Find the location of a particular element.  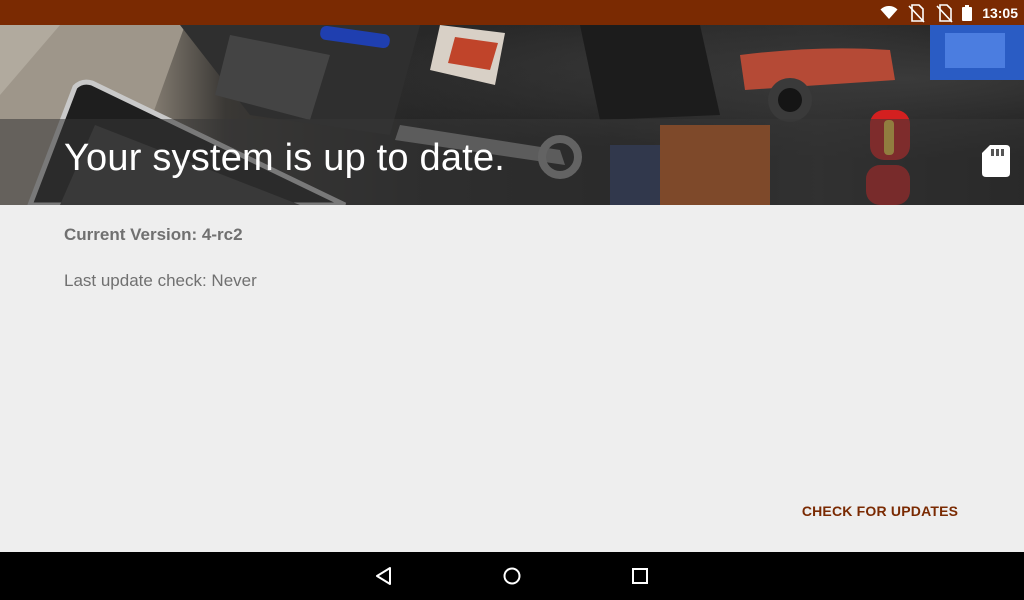

check-for-updates-button: CHECK FOR UPDATES is located at coordinates (880, 511).